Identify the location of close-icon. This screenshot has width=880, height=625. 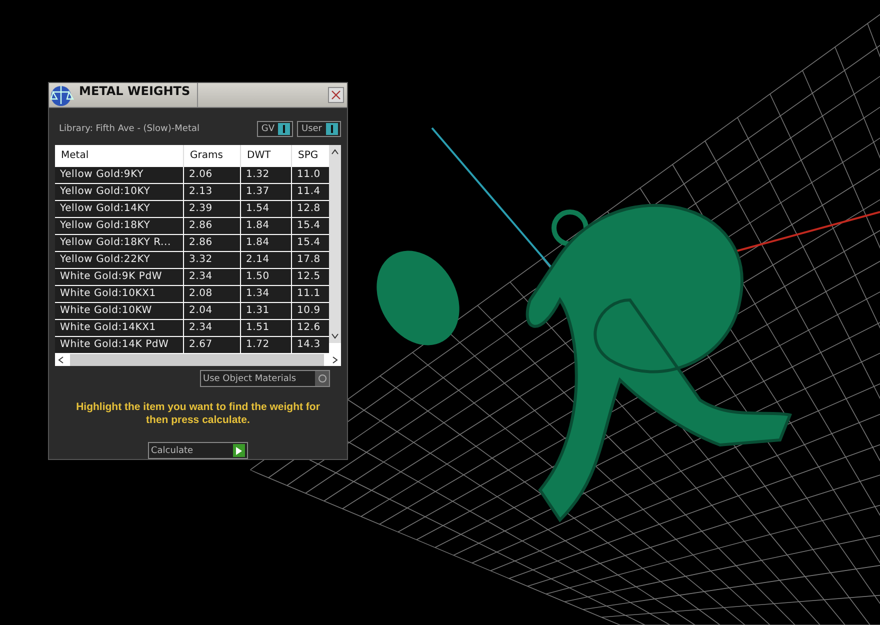
(336, 95).